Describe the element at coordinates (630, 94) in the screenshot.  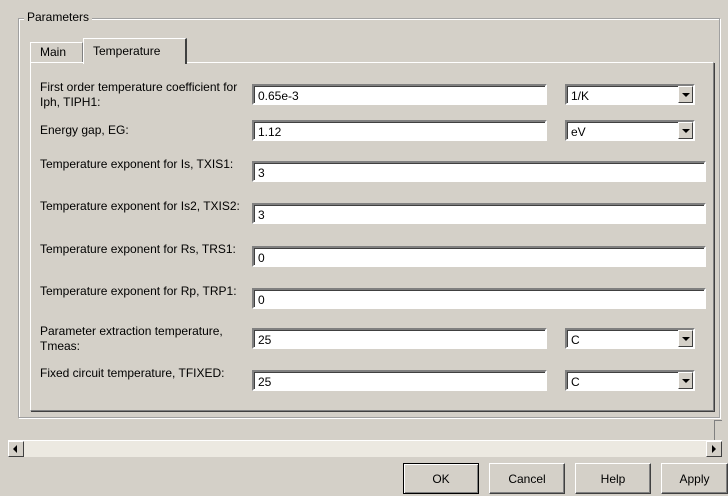
I see `tiph1-unit-select: 1/K` at that location.